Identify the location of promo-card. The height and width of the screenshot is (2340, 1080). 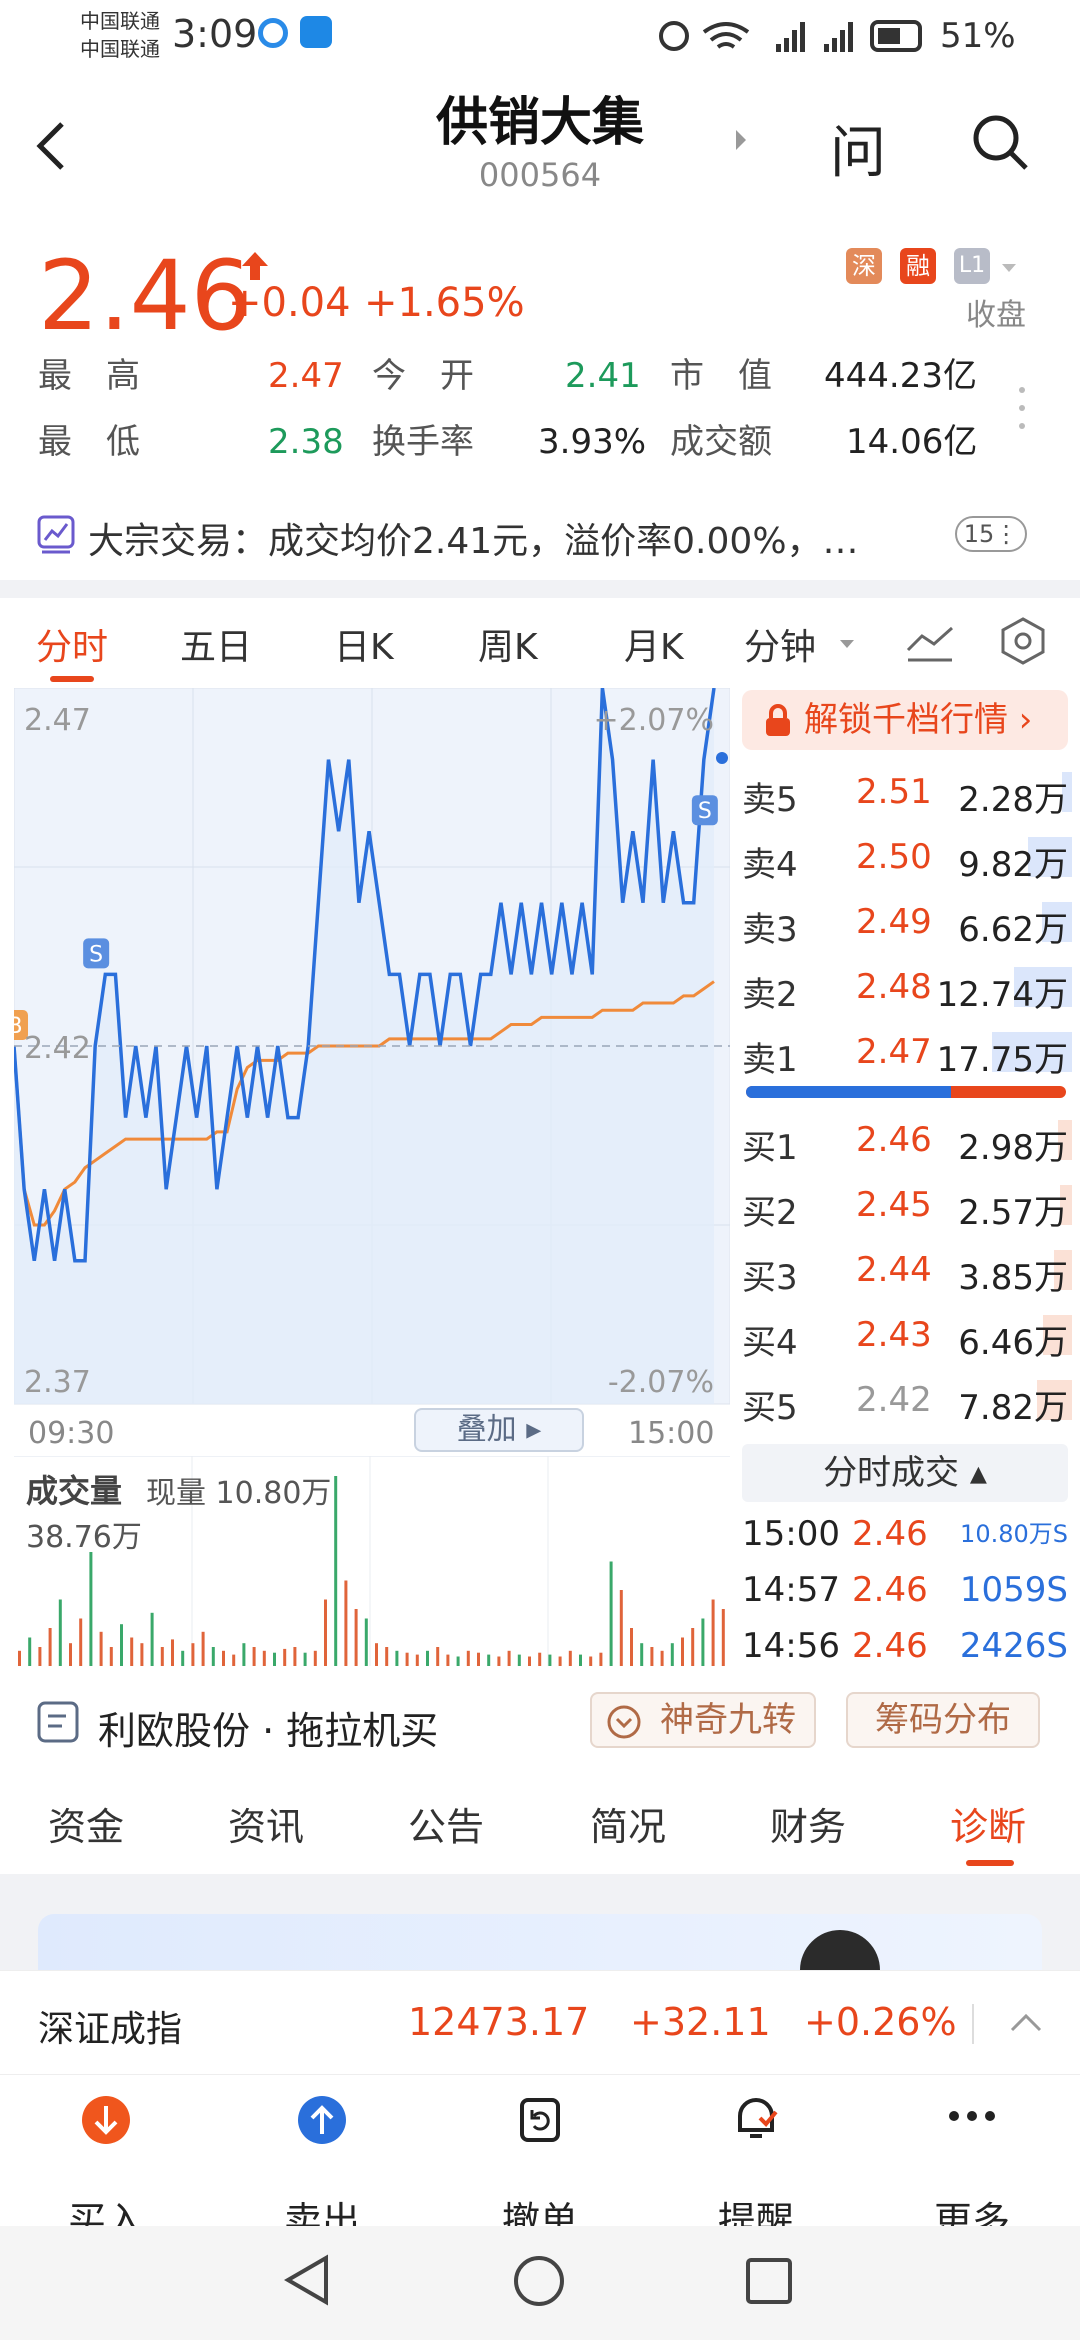
(540, 1944).